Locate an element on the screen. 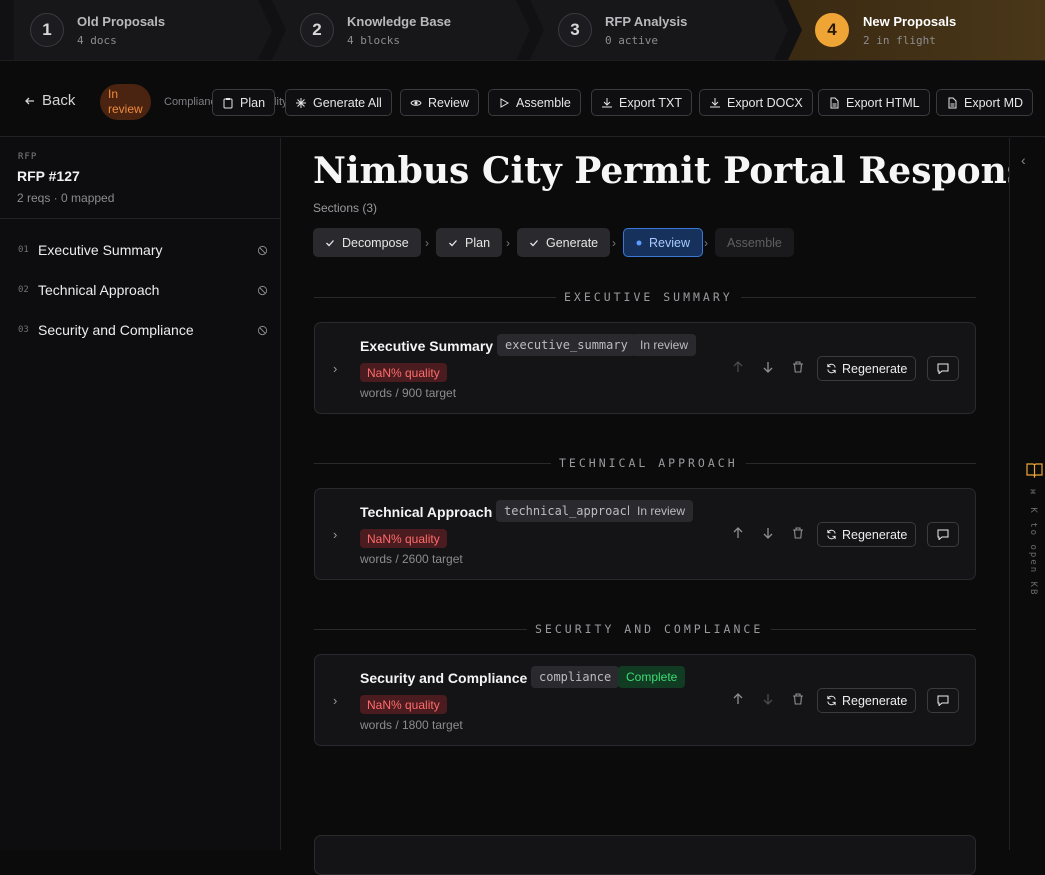 This screenshot has height=875, width=1045. assemble-button: Assemble is located at coordinates (534, 102).